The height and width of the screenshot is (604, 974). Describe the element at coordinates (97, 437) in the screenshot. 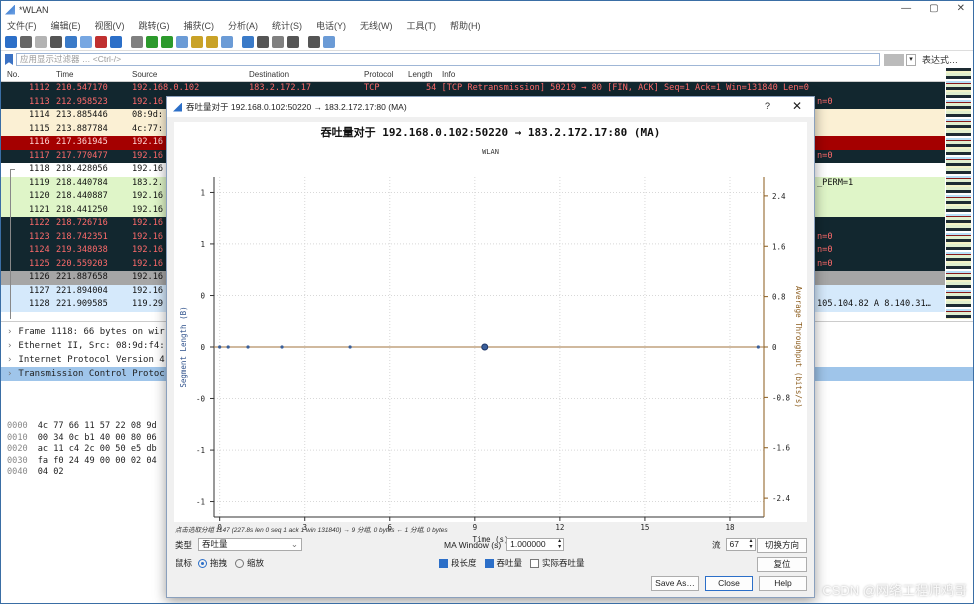

I see `hex-bytes: 00 34 0c b1 40 00 80 06` at that location.